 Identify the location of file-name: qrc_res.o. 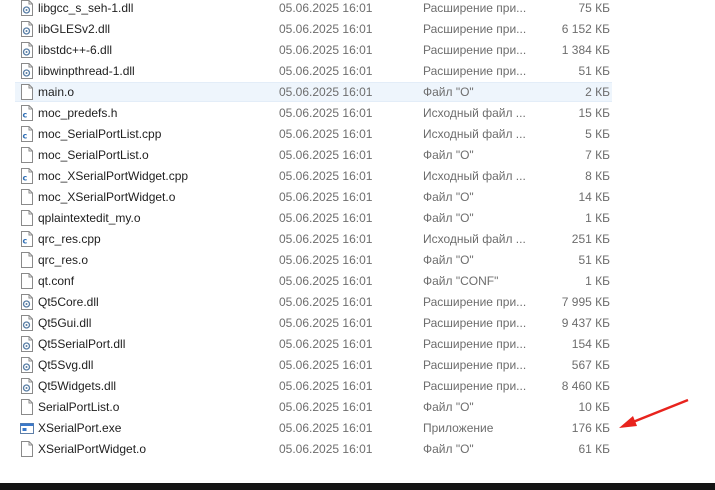
(63, 260).